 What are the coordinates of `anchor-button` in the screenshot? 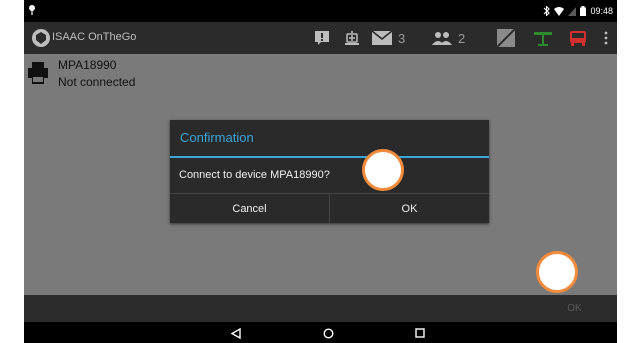 It's located at (352, 38).